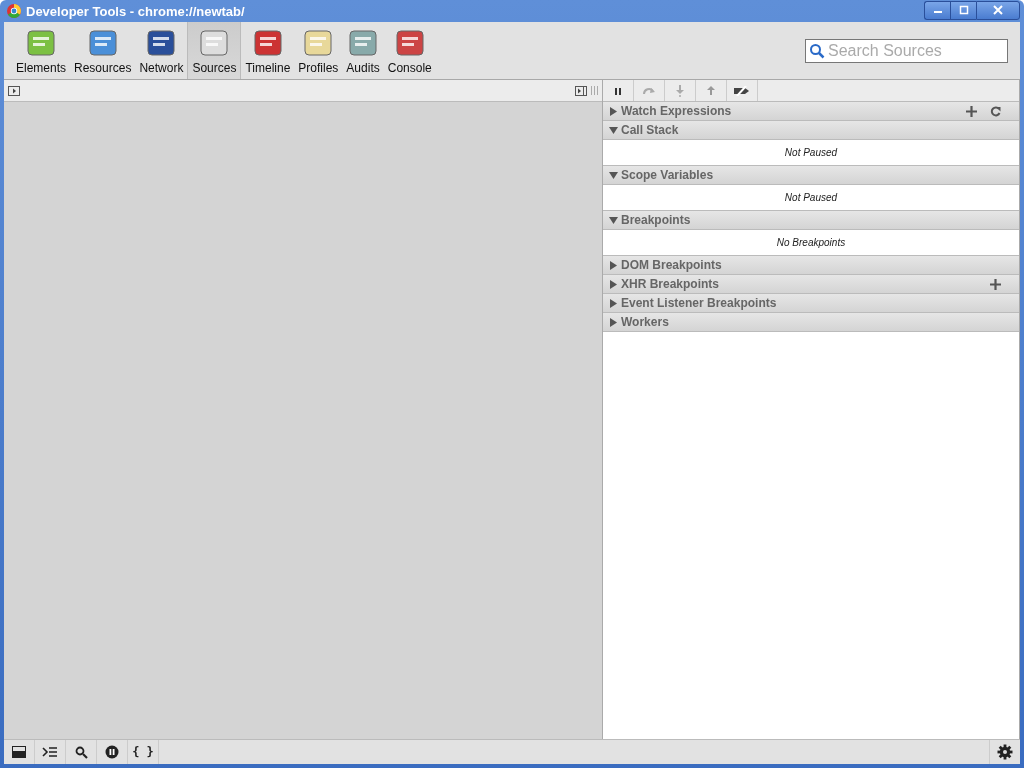 This screenshot has height=768, width=1024. What do you see at coordinates (811, 265) in the screenshot?
I see `section-header: DOM Breakpoints` at bounding box center [811, 265].